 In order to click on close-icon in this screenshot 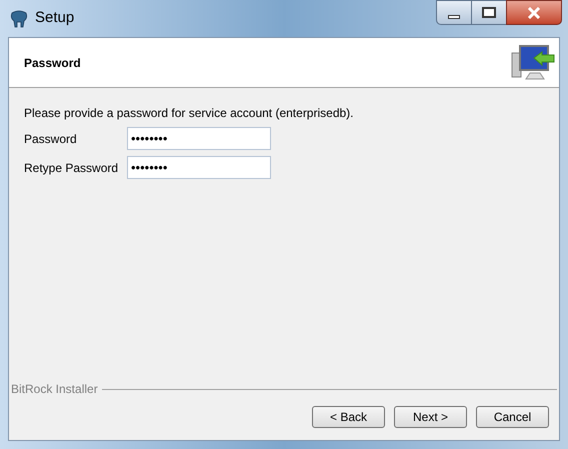, I will do `click(534, 12)`.